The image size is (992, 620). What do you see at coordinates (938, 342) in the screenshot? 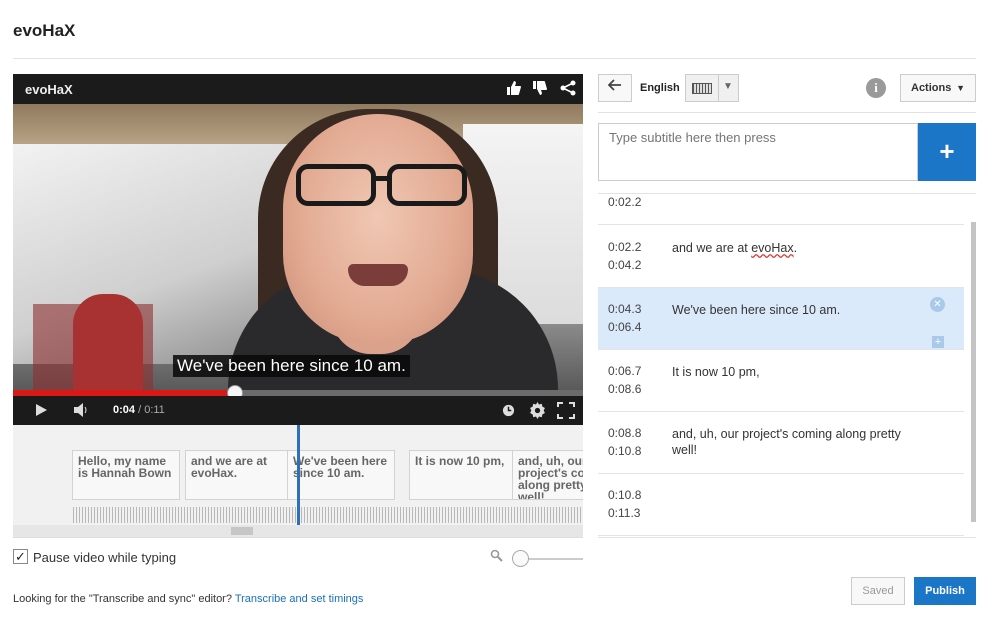
I see `insert-icon: +` at bounding box center [938, 342].